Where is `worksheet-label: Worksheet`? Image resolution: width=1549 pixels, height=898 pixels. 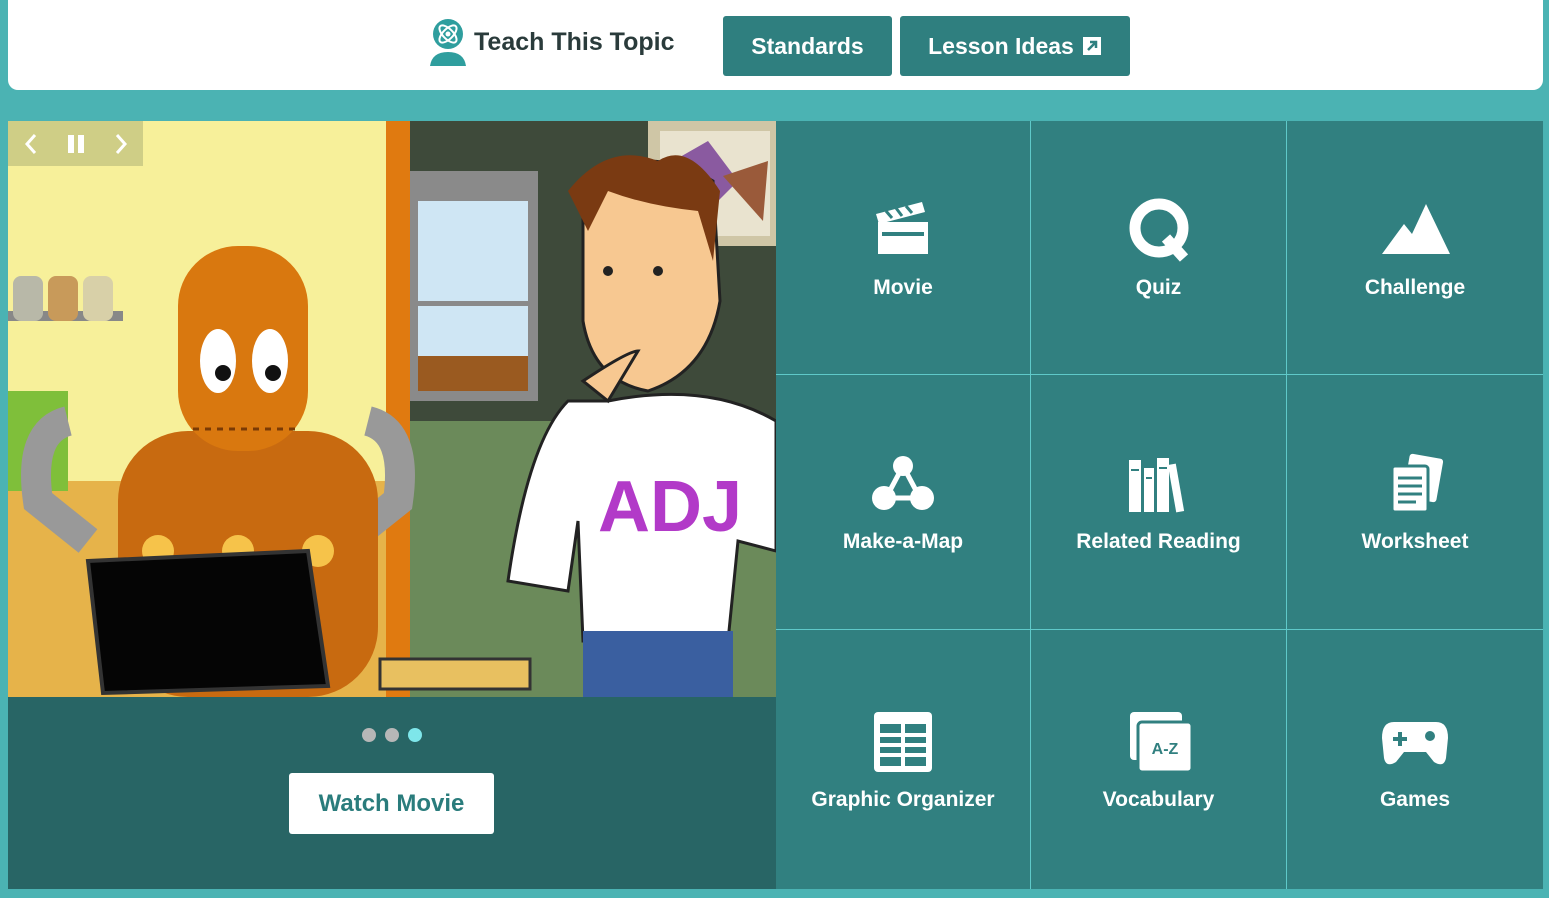 worksheet-label: Worksheet is located at coordinates (1415, 541).